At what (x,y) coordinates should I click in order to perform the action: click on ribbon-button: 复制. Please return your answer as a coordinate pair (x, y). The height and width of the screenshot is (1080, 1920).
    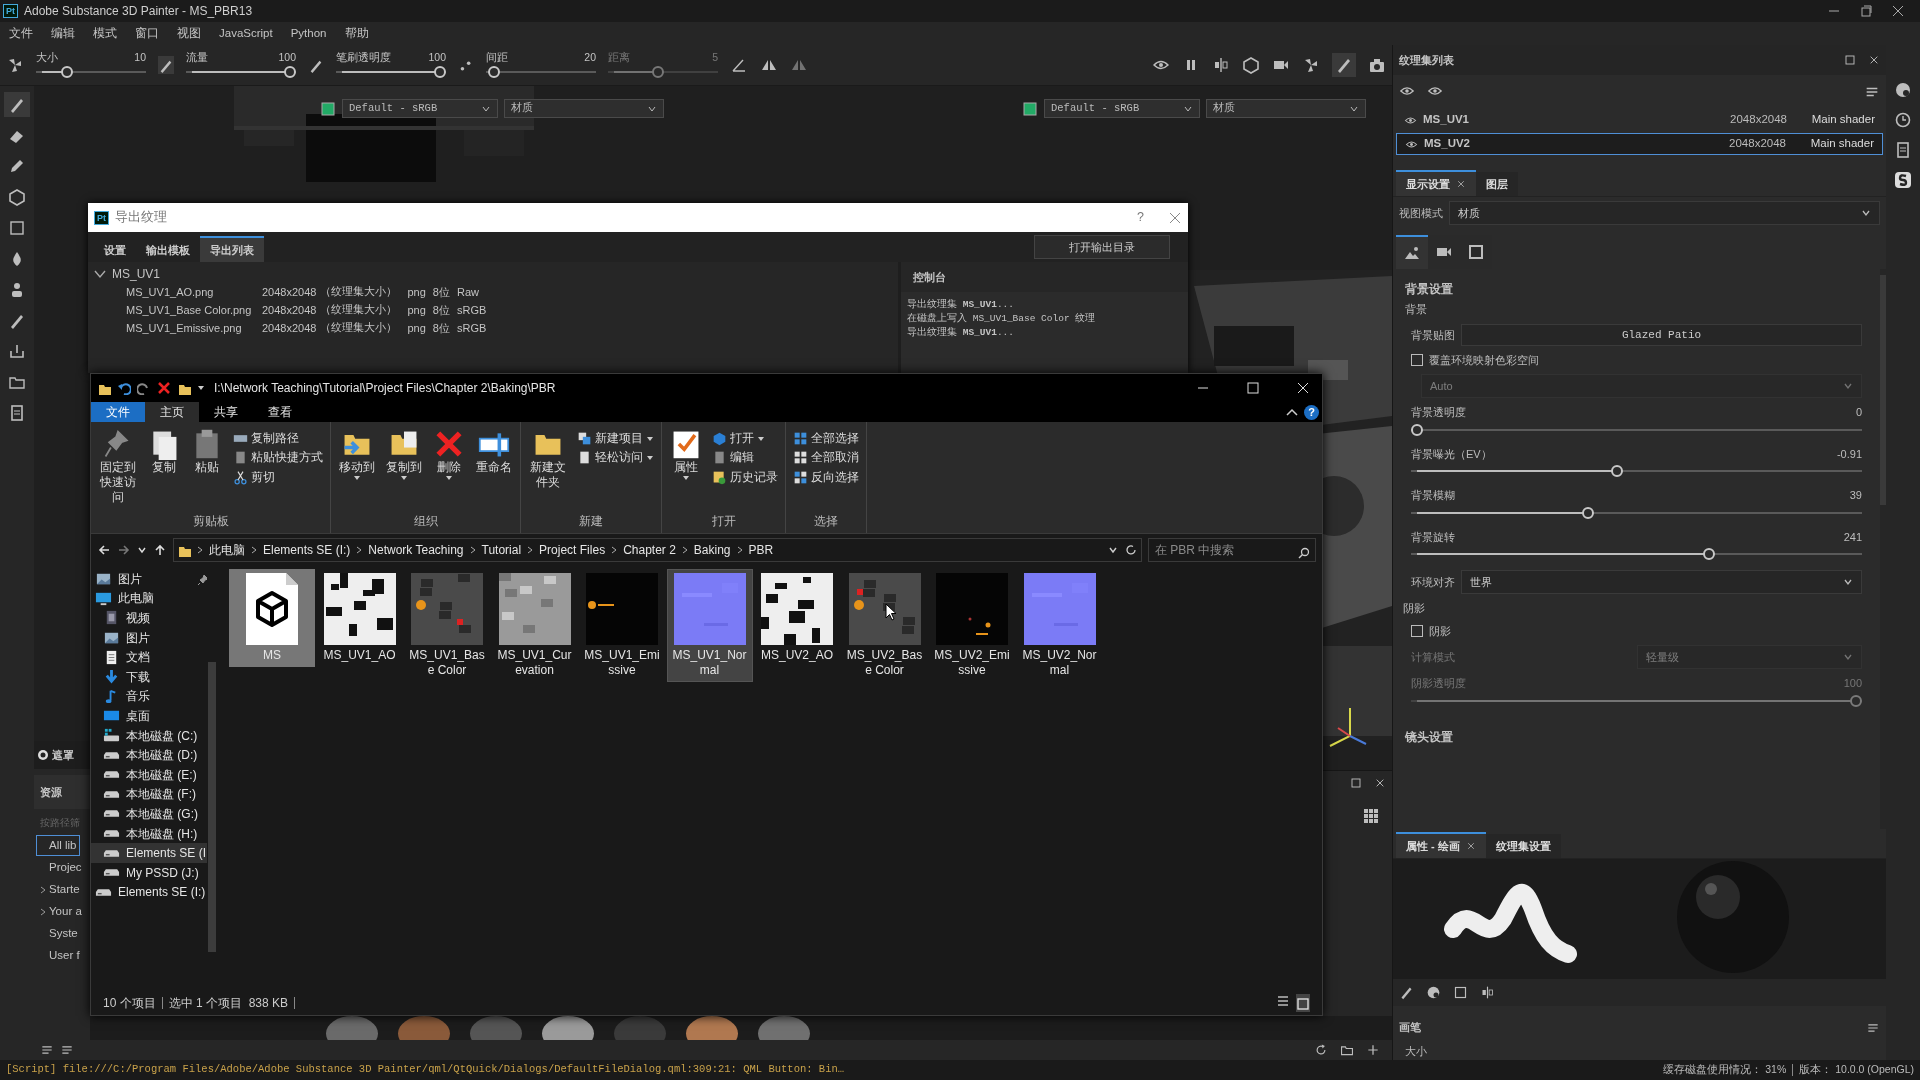
    Looking at the image, I should click on (164, 469).